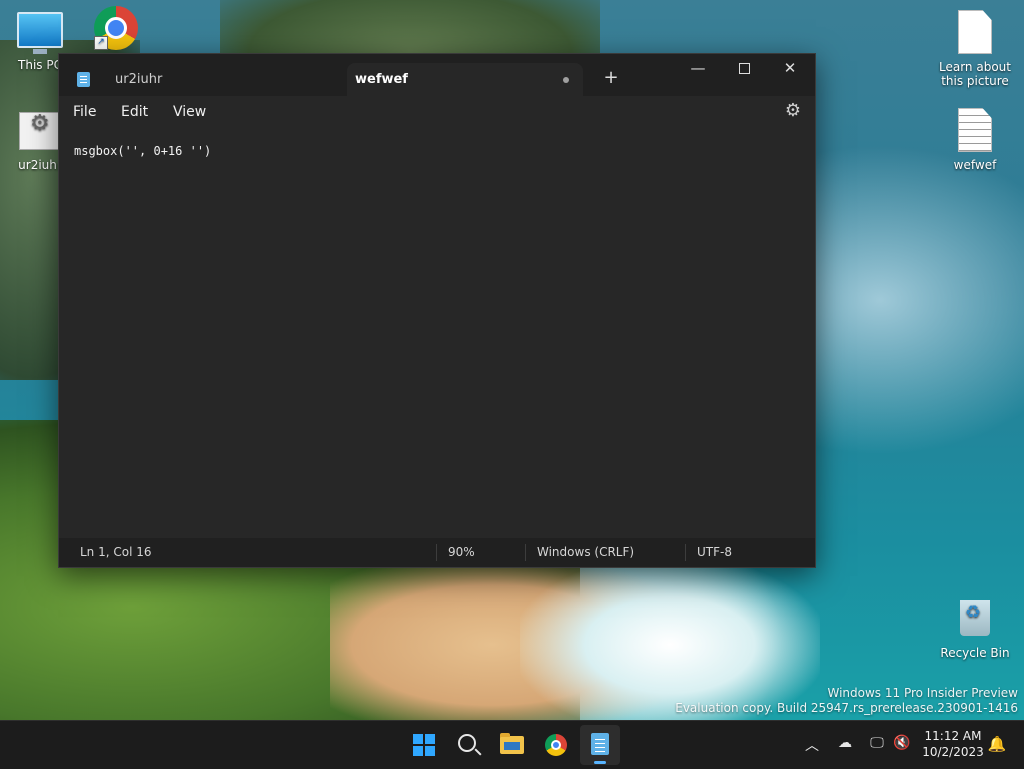  I want to click on chrome-icon: ↗, so click(116, 28).